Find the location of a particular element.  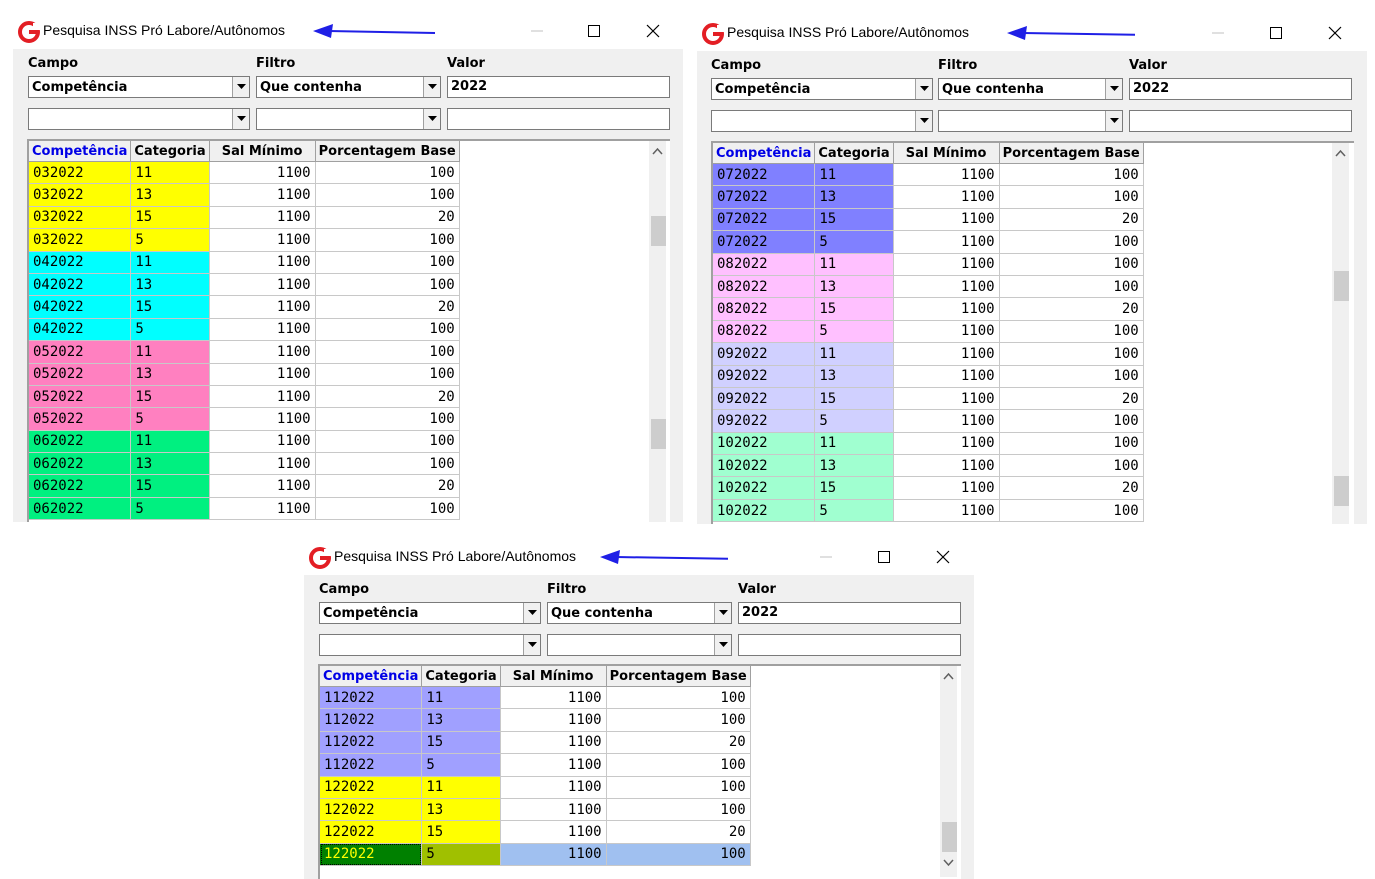

cell-comp: 072022 is located at coordinates (764, 175).